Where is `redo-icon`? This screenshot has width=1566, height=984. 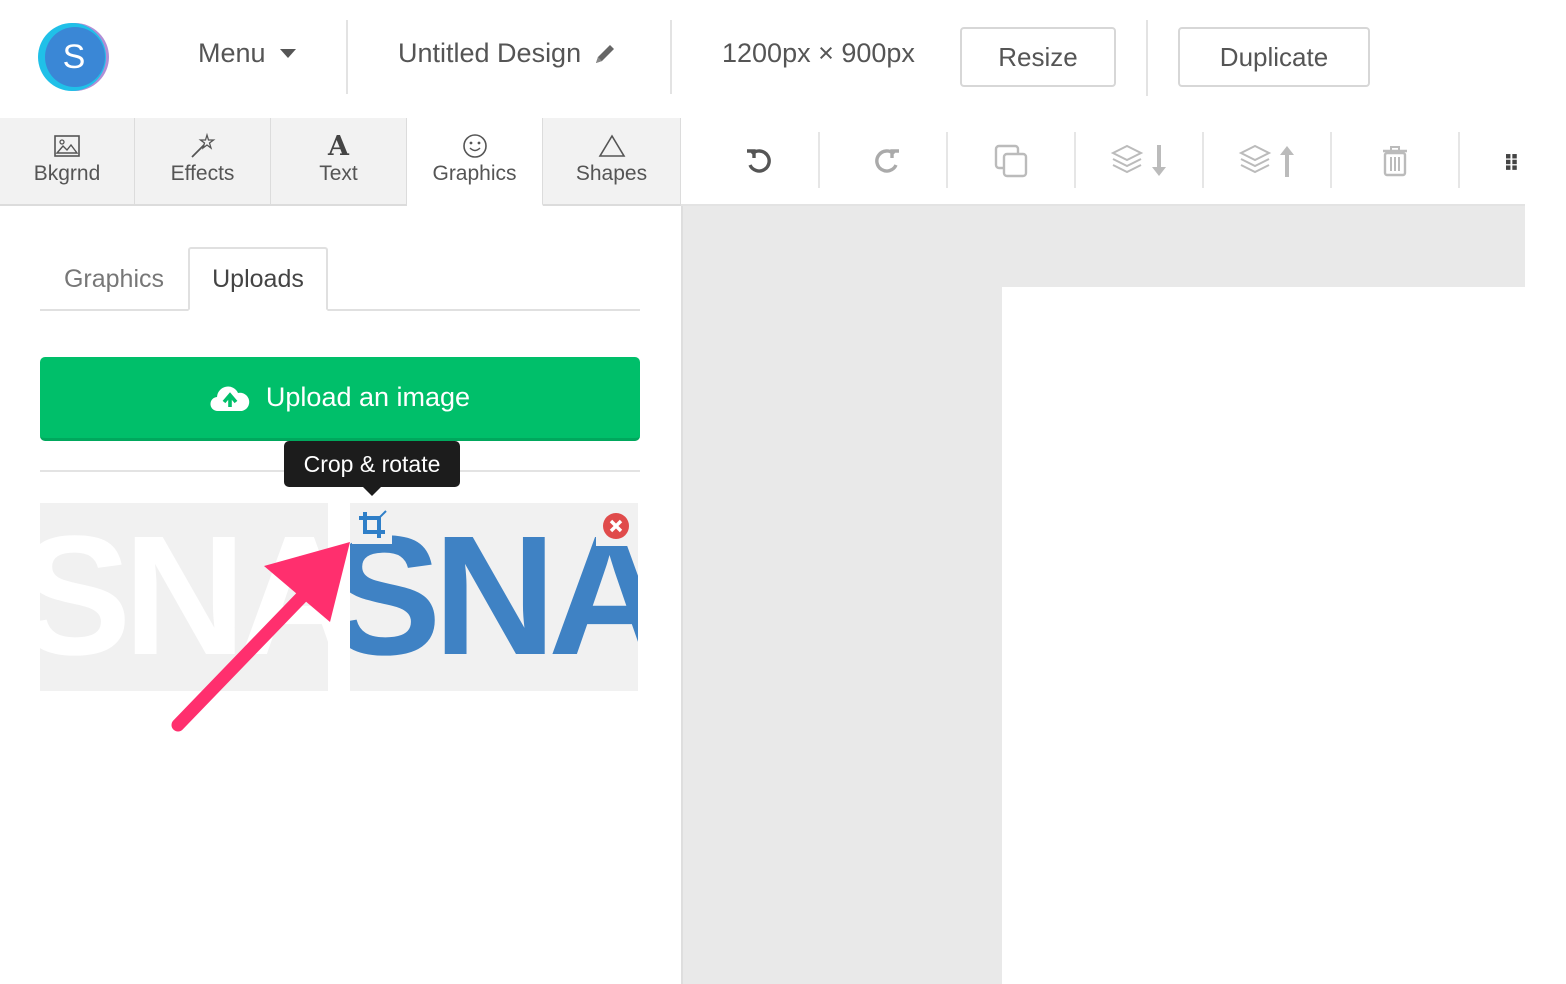 redo-icon is located at coordinates (887, 161).